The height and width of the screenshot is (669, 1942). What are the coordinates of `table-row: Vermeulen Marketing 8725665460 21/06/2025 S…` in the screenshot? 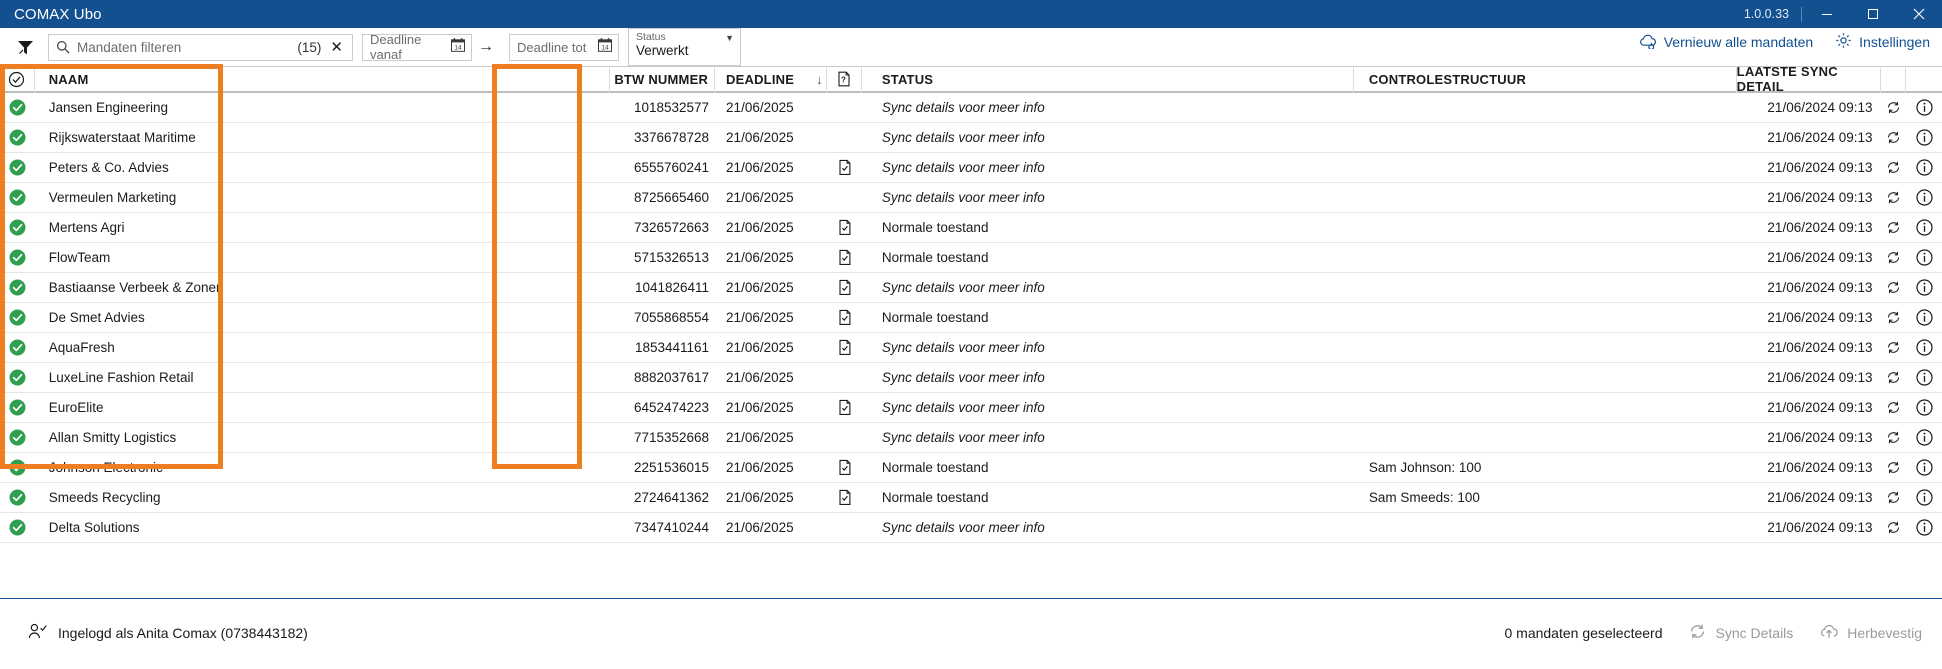 It's located at (971, 198).